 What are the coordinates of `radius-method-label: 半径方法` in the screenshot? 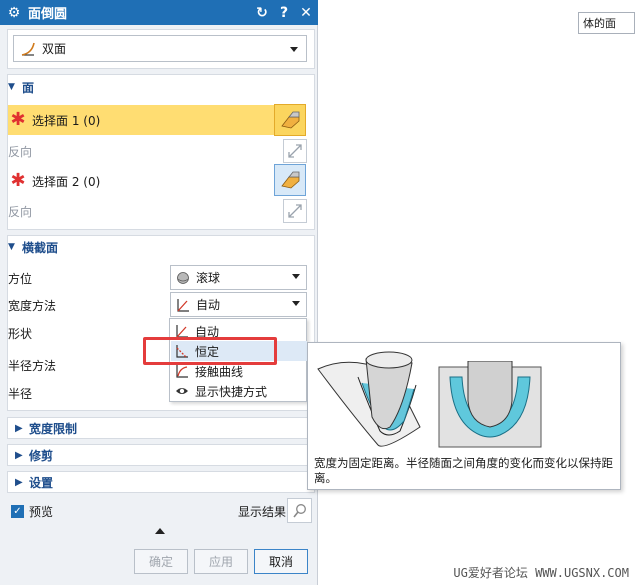 It's located at (32, 365).